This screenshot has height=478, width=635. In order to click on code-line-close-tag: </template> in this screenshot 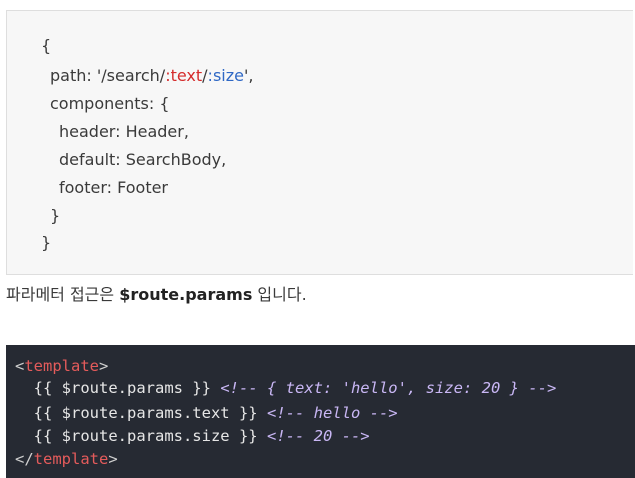, I will do `click(66, 459)`.